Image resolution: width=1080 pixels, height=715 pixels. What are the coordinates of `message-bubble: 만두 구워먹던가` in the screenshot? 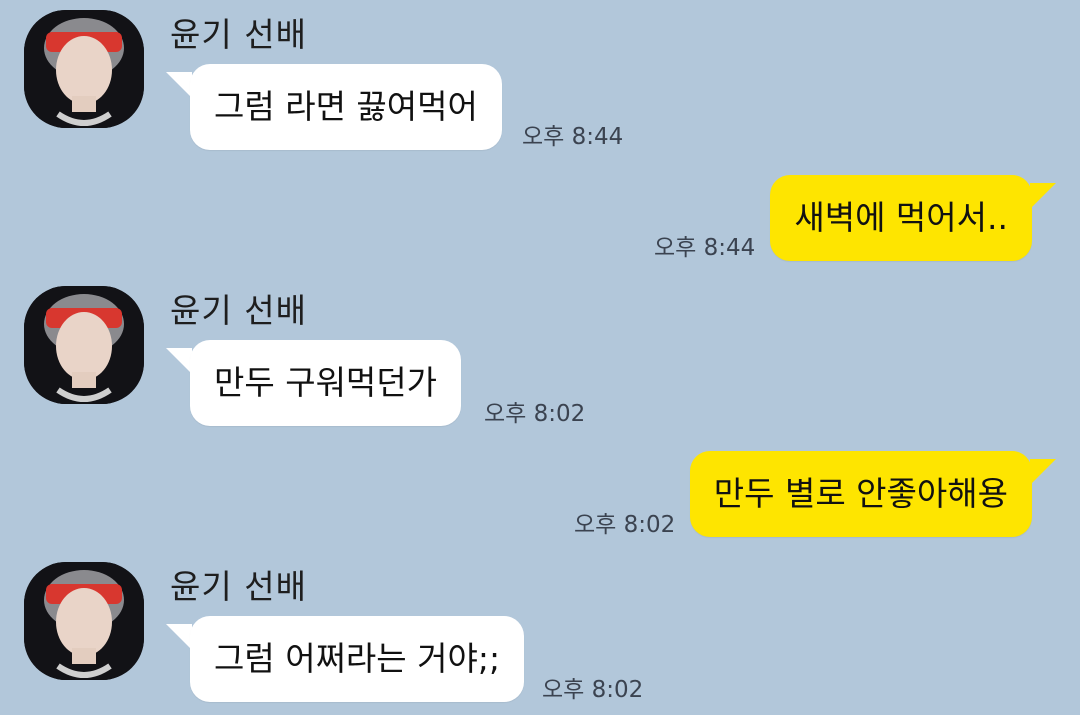 It's located at (326, 383).